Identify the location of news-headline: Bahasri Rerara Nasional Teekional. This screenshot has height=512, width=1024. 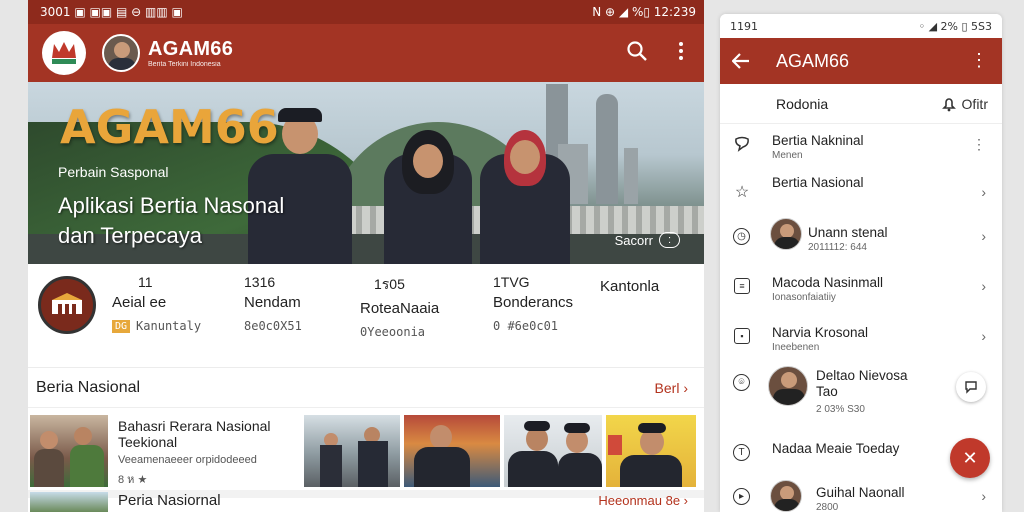
(194, 434).